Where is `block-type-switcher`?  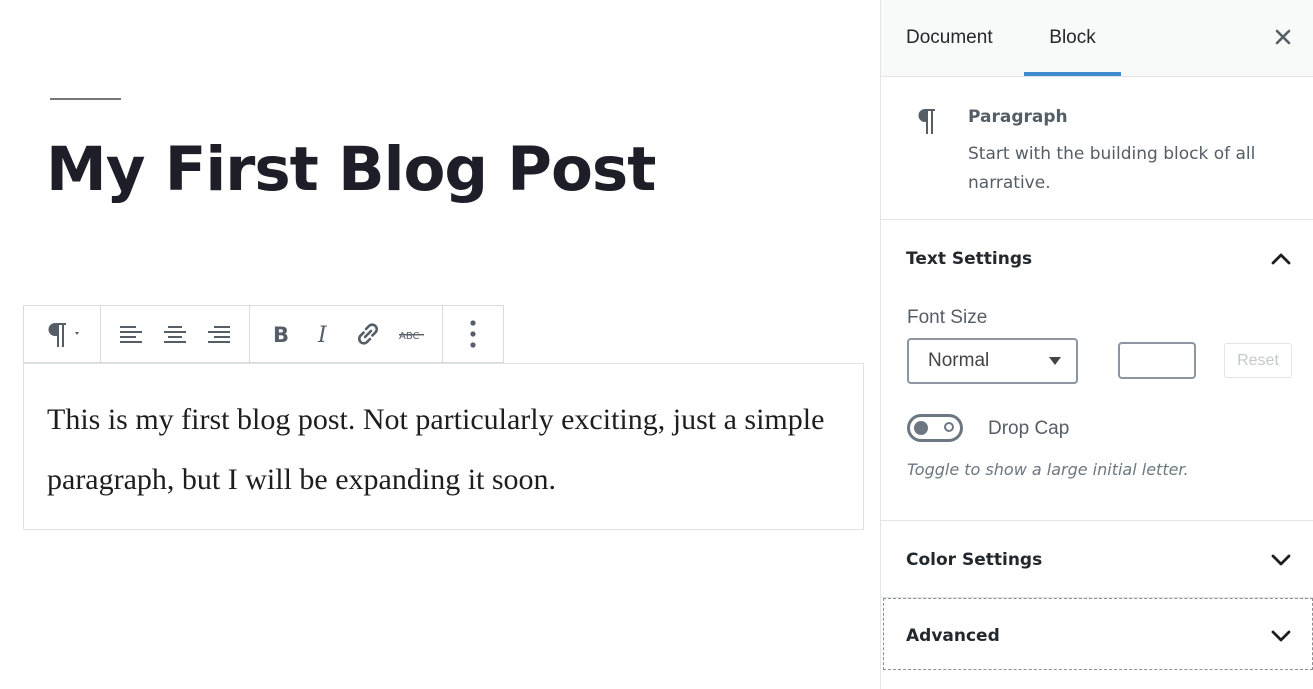 block-type-switcher is located at coordinates (62, 334).